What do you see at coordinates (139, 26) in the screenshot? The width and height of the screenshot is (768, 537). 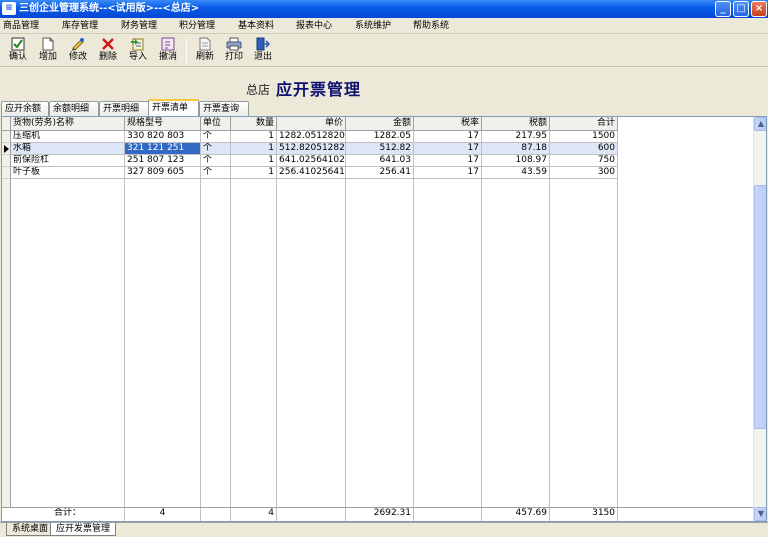 I see `menu-item-finance: 财务管理` at bounding box center [139, 26].